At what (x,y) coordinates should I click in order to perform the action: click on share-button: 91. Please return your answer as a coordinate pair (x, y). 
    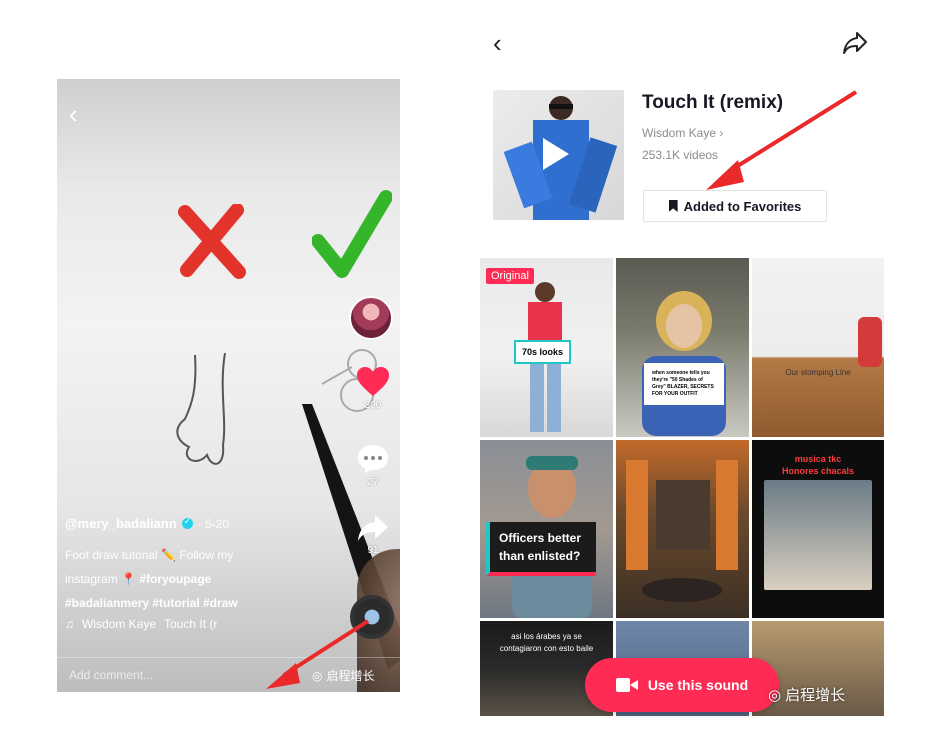
    Looking at the image, I should click on (373, 535).